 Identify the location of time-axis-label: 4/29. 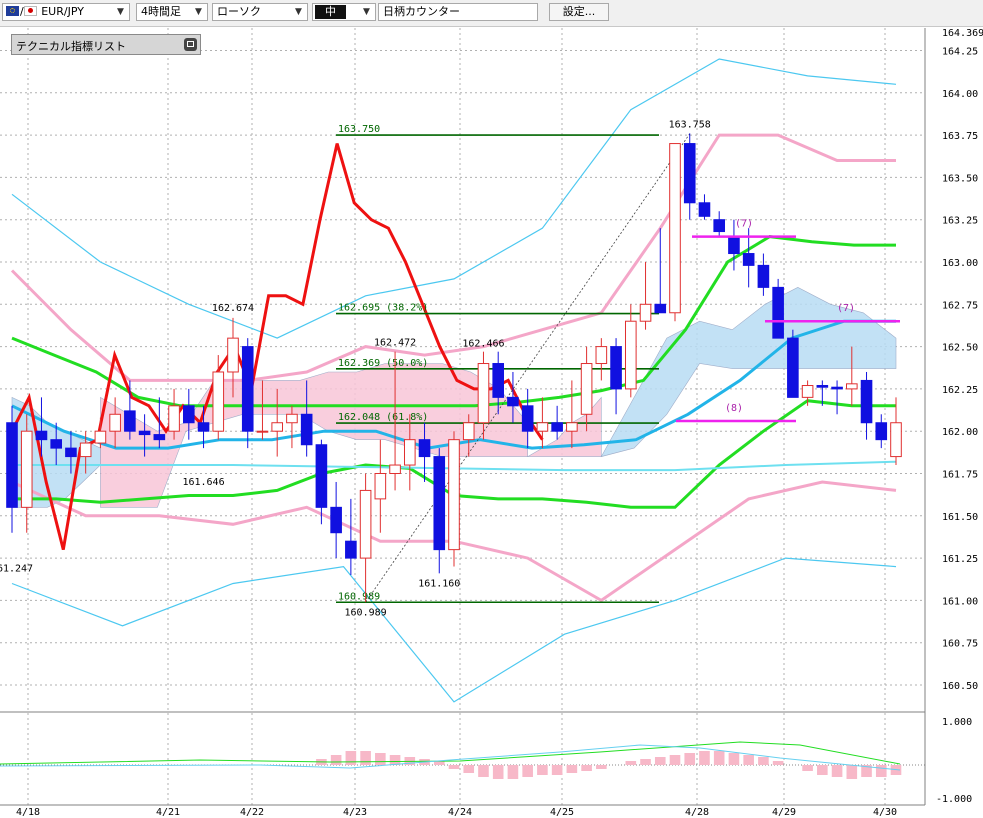
(784, 812).